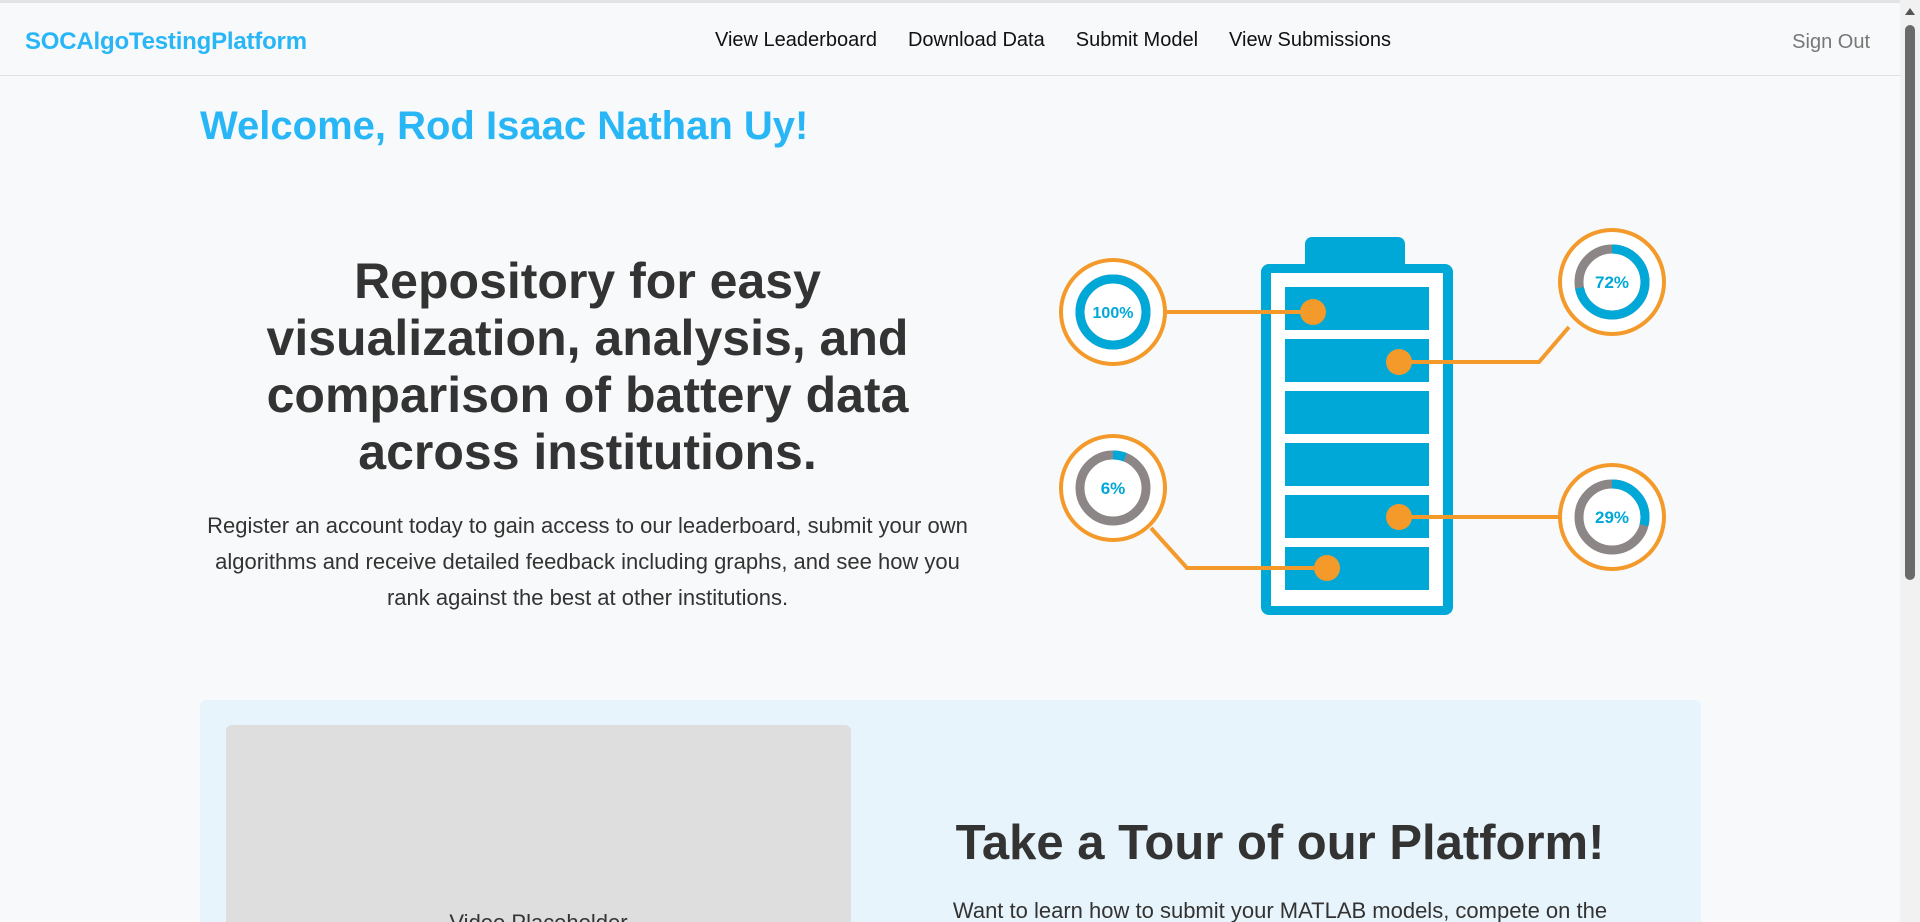  I want to click on brand-logo: SOCAlgoTestingPlatform, so click(166, 42).